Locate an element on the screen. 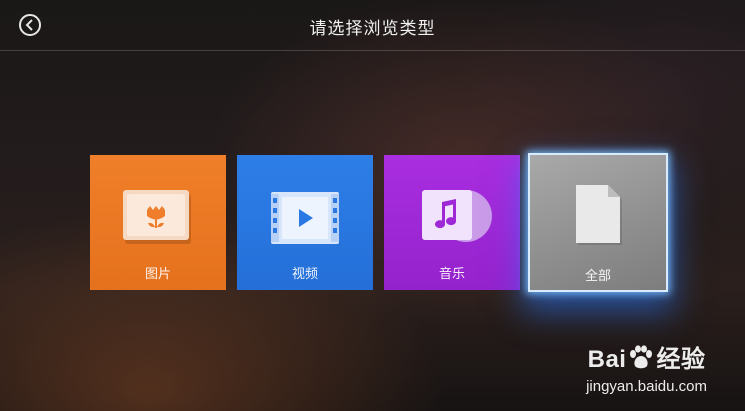 The width and height of the screenshot is (745, 411). tile-pictures-label: 图片 is located at coordinates (157, 273).